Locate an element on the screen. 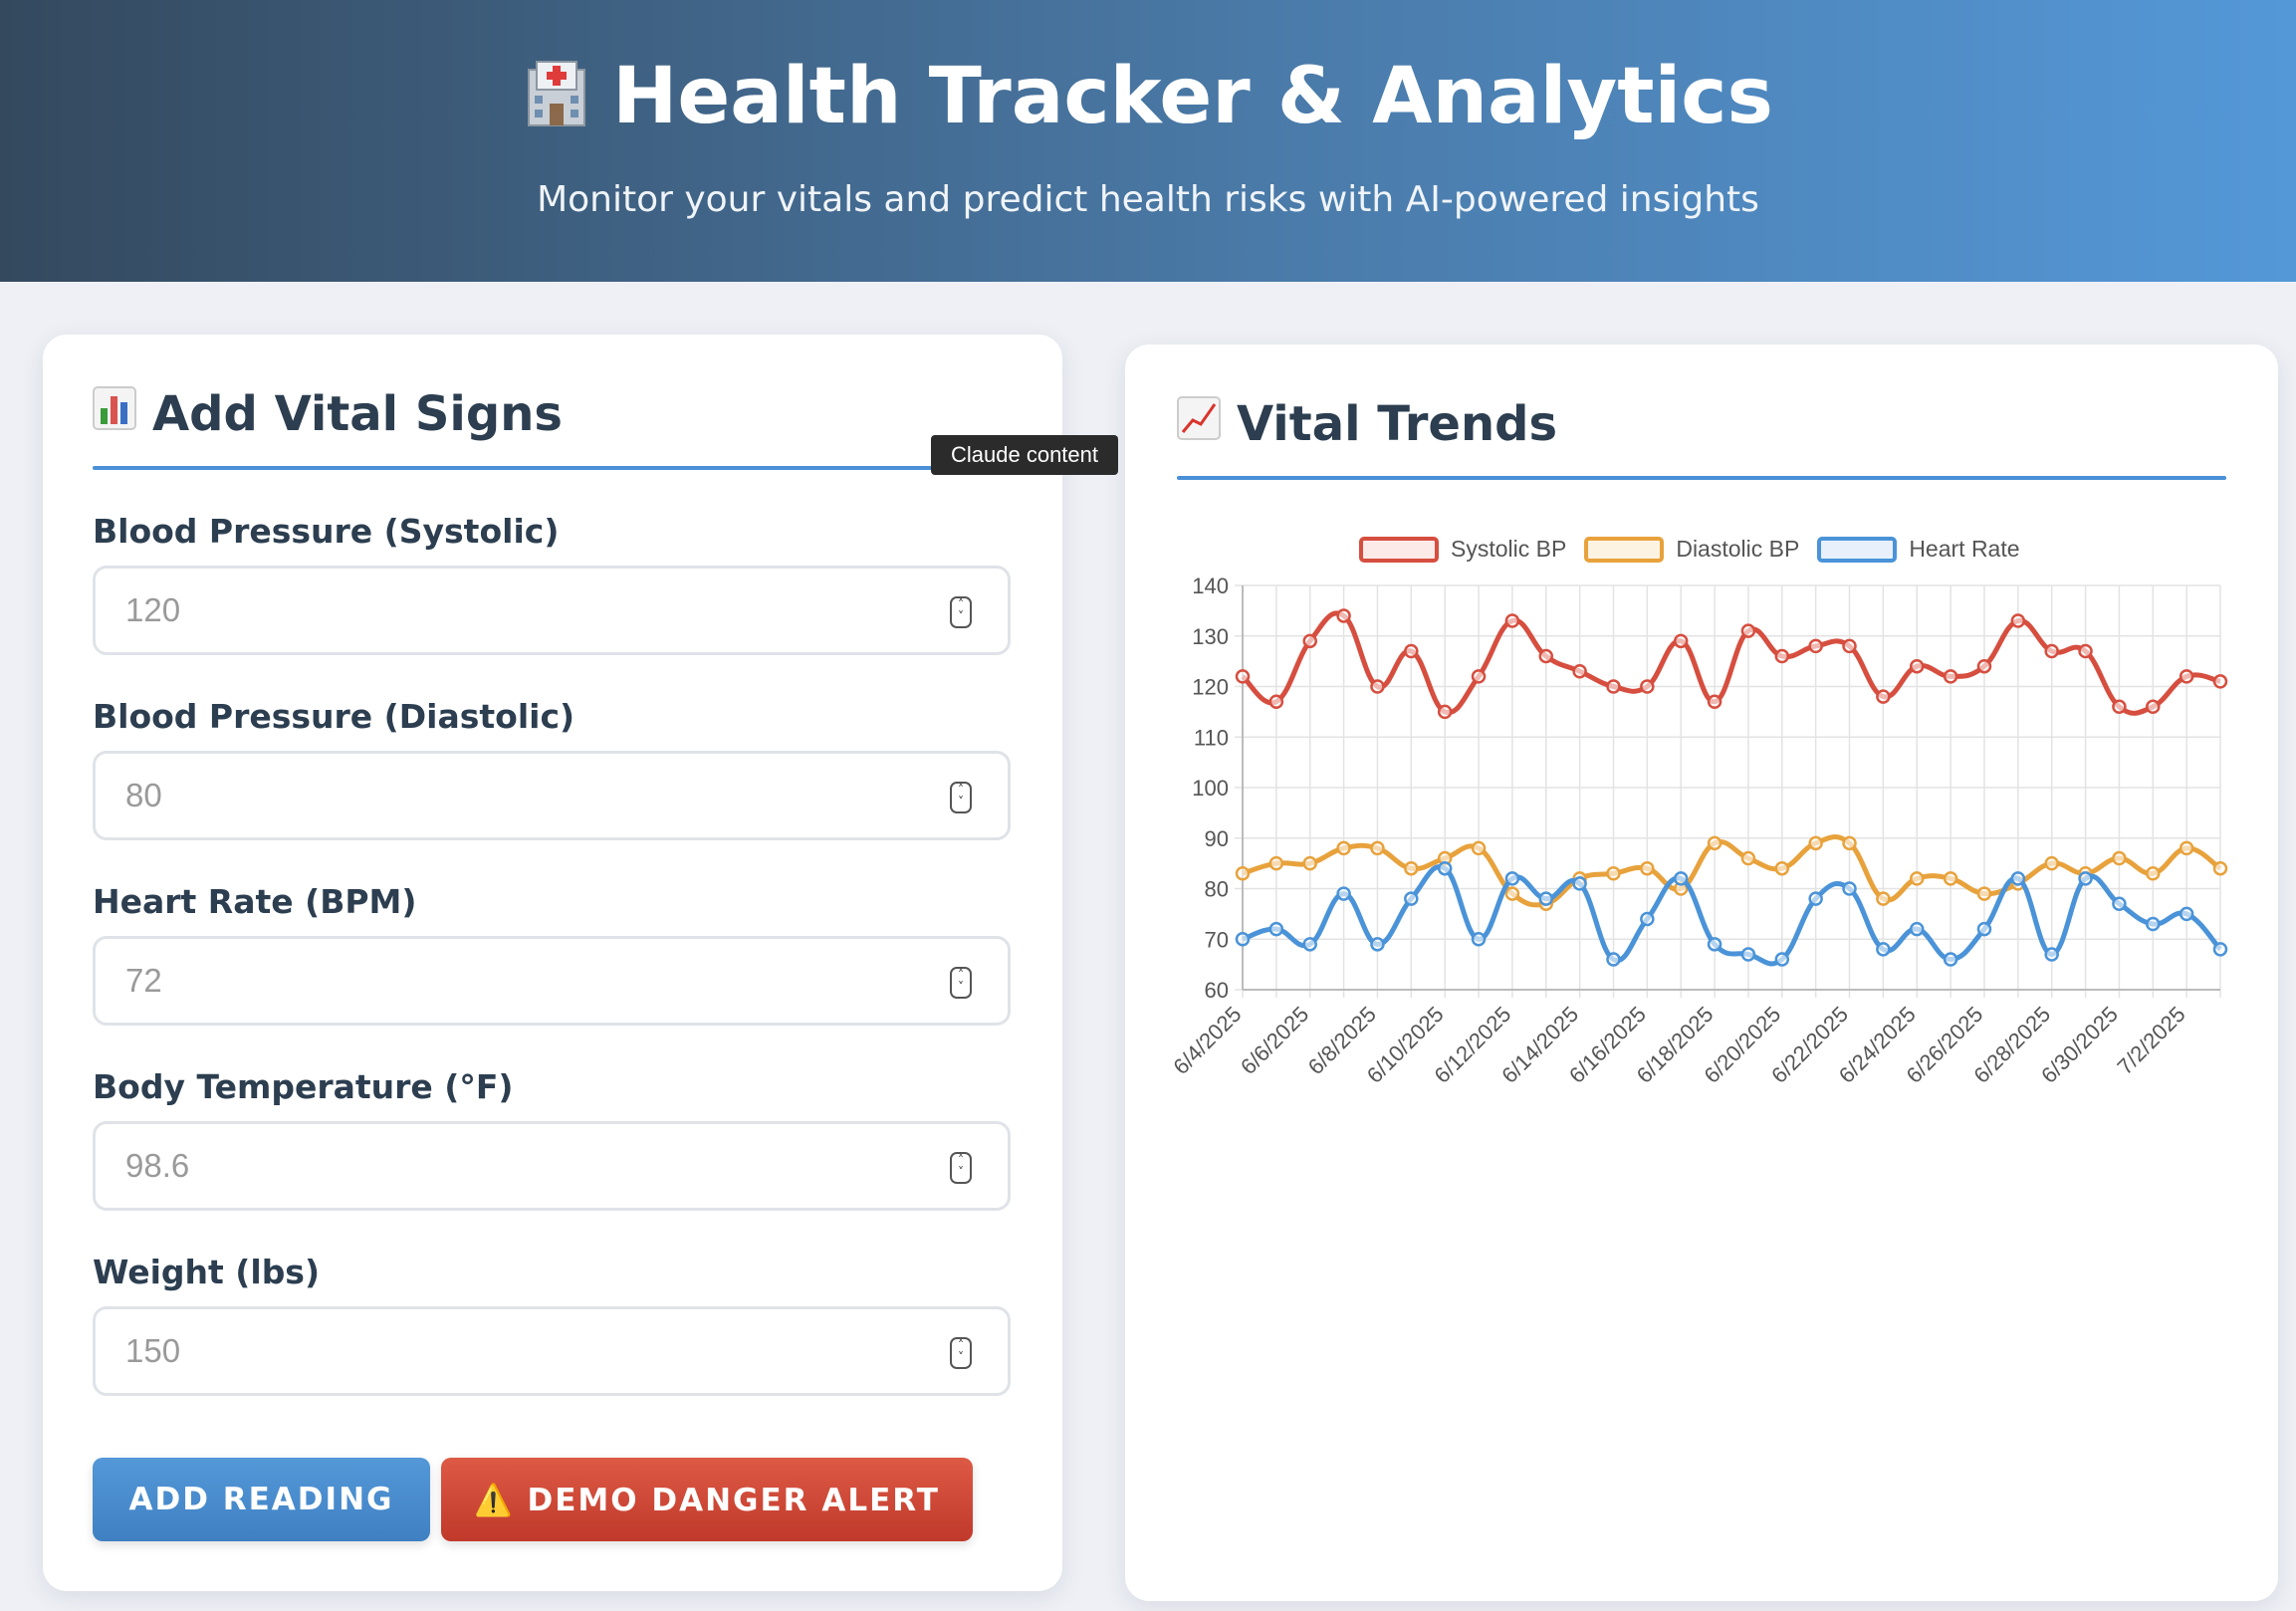  systolic-field: ˄˅ is located at coordinates (552, 610).